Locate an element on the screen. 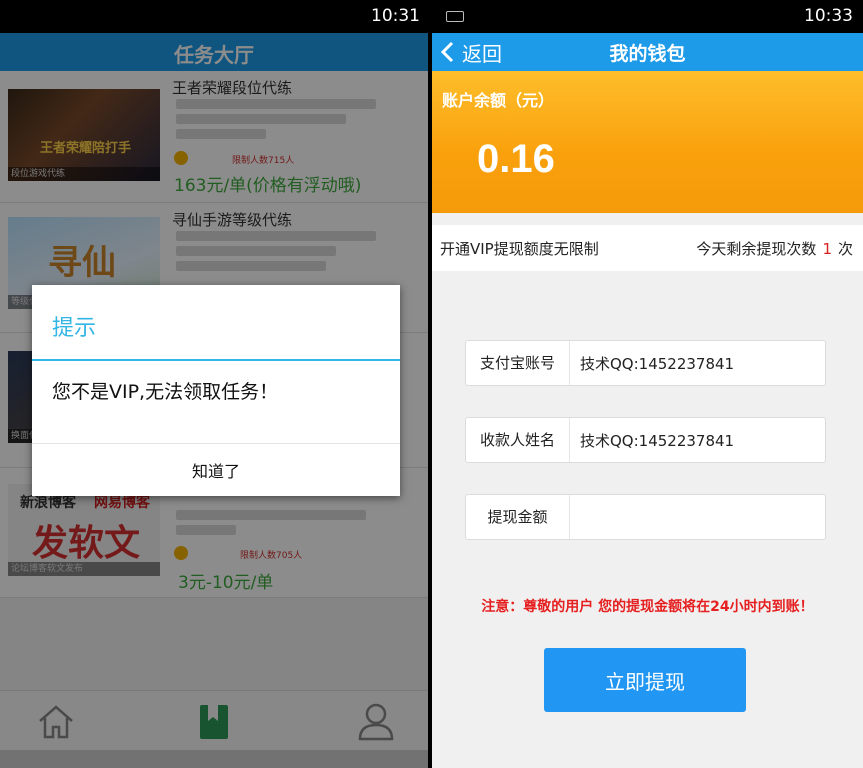  withdraw-notice: 注意：尊敬的用户 您的提现金额将在24小时内到账！ is located at coordinates (647, 607).